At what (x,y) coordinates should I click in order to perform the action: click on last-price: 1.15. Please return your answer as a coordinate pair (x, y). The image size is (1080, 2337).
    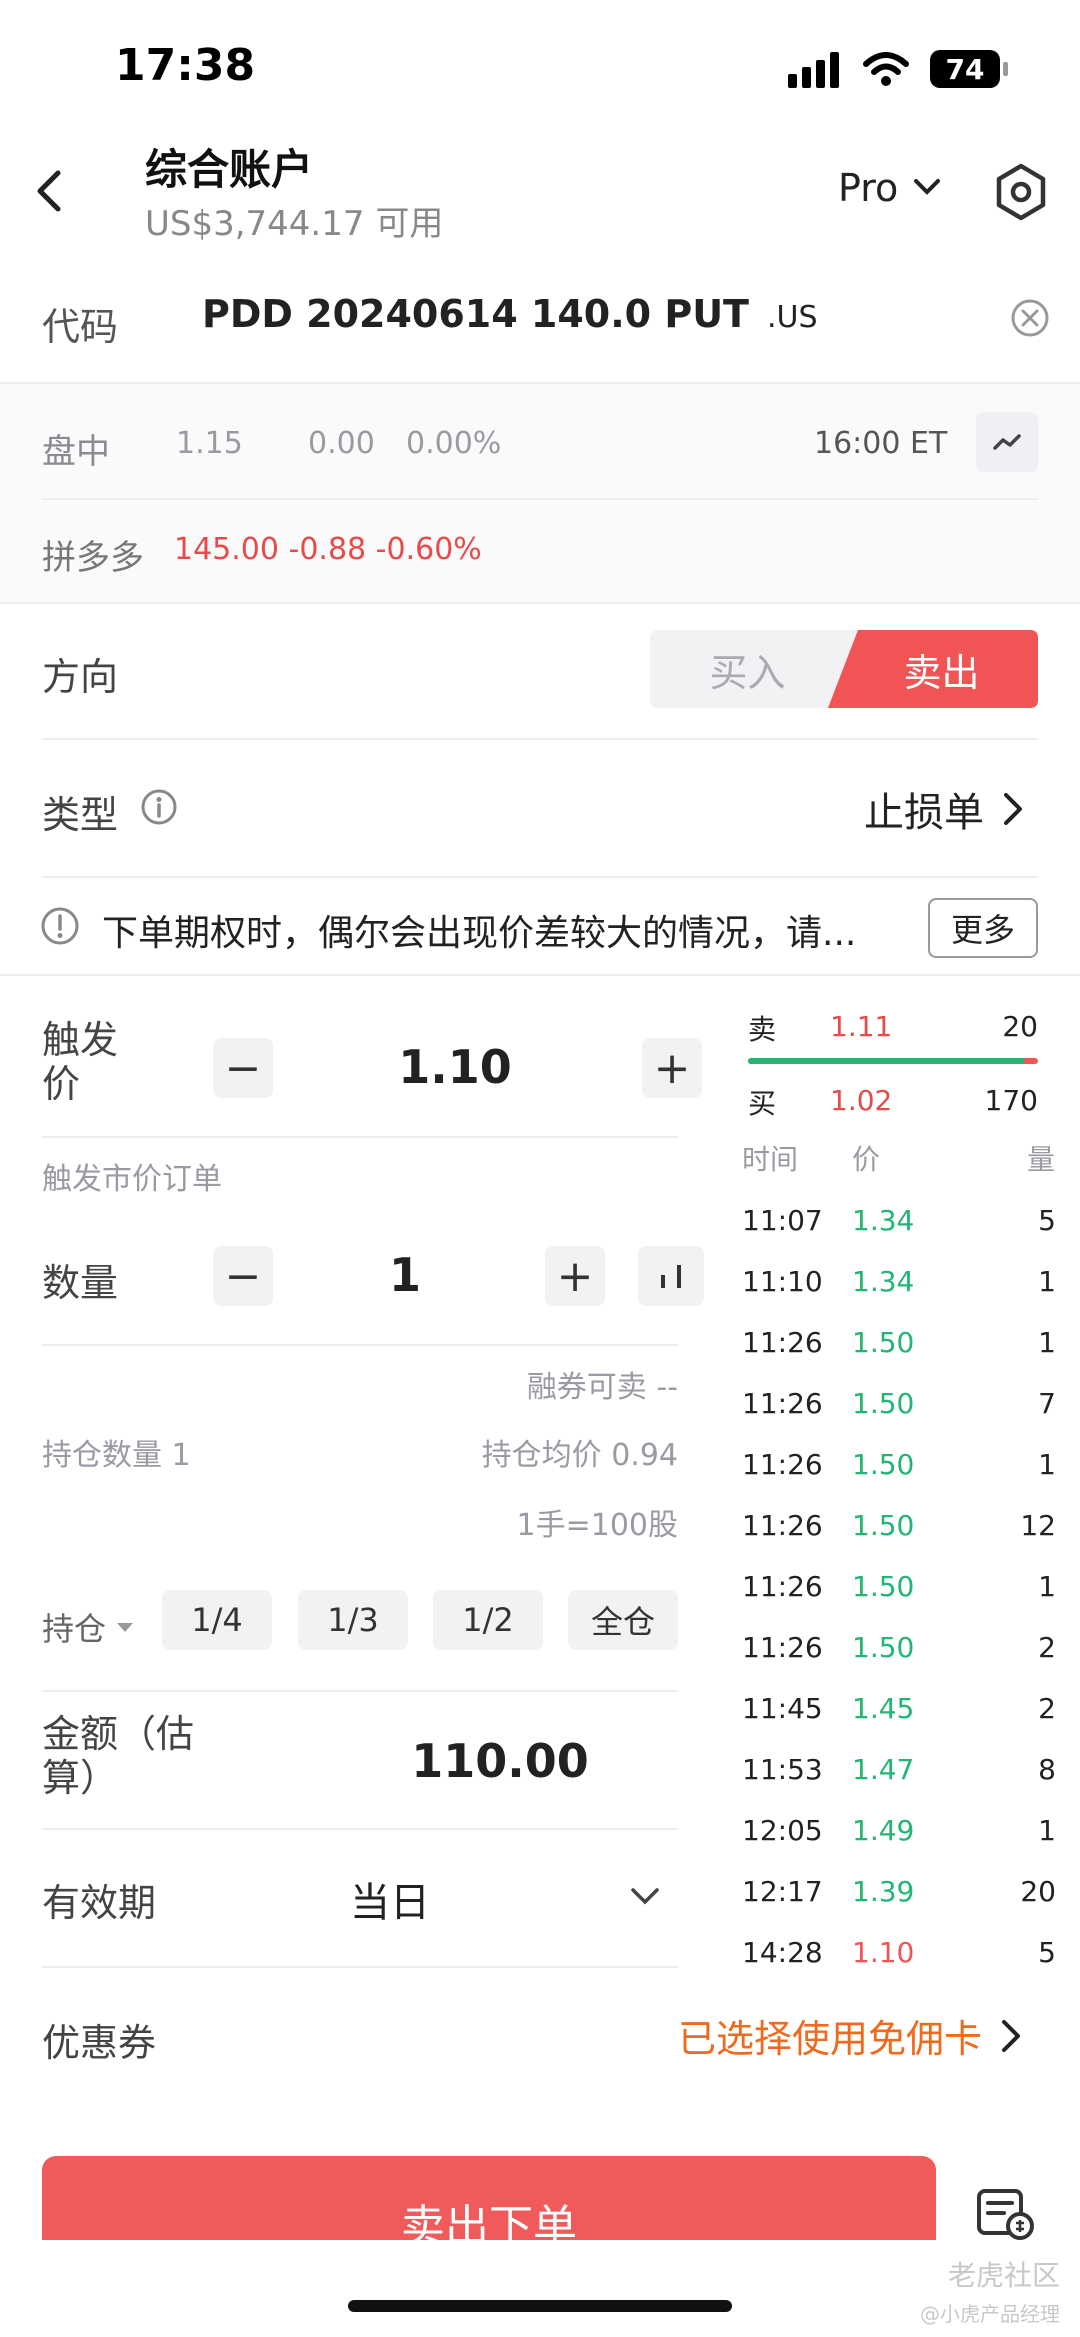
    Looking at the image, I should click on (209, 443).